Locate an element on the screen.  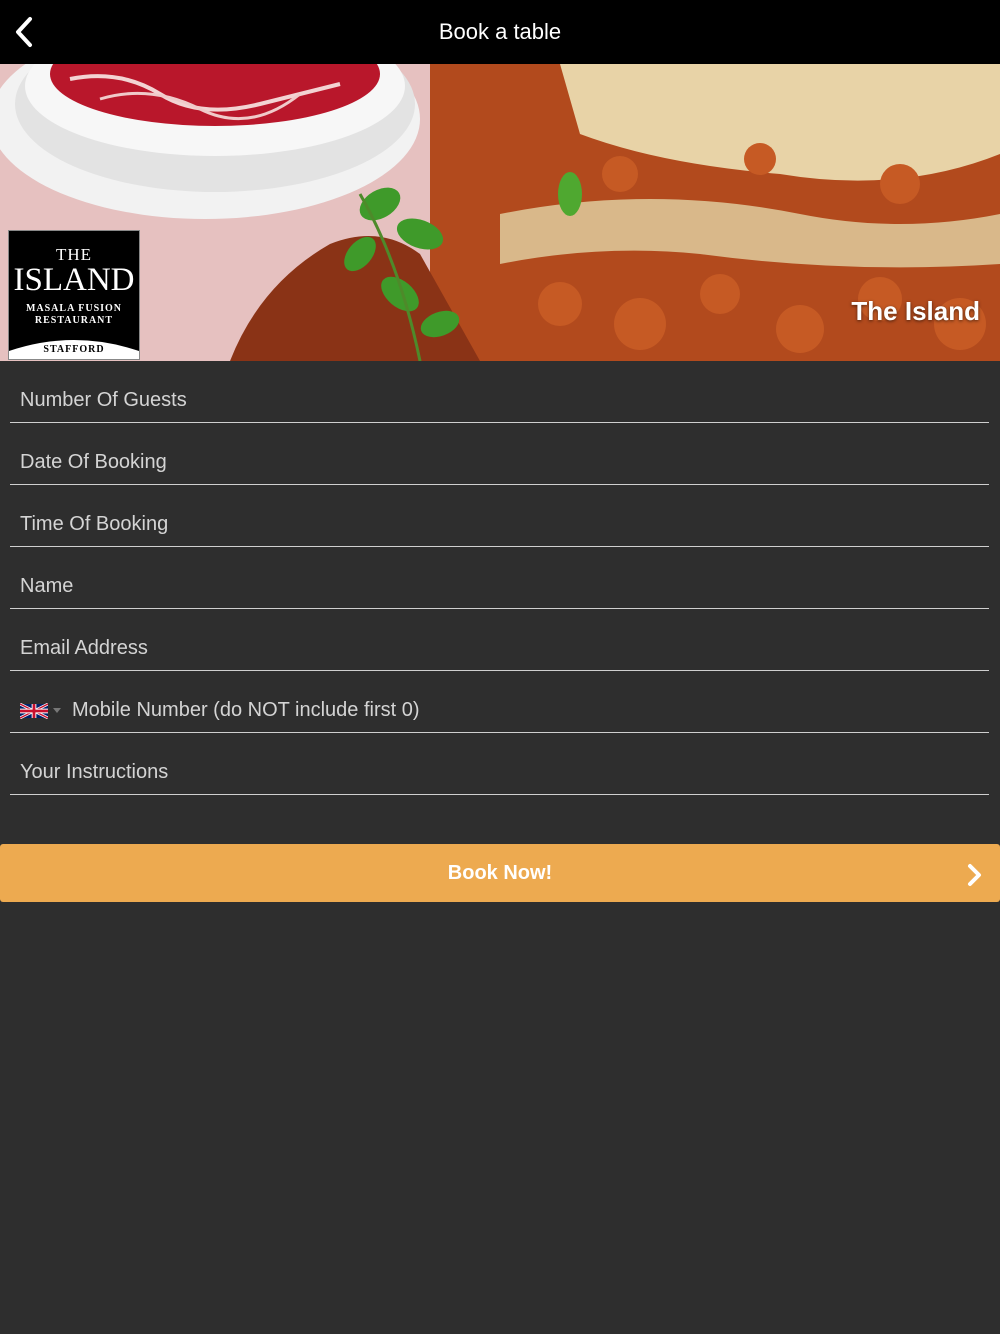
logo-island: ISLAND is located at coordinates (74, 280).